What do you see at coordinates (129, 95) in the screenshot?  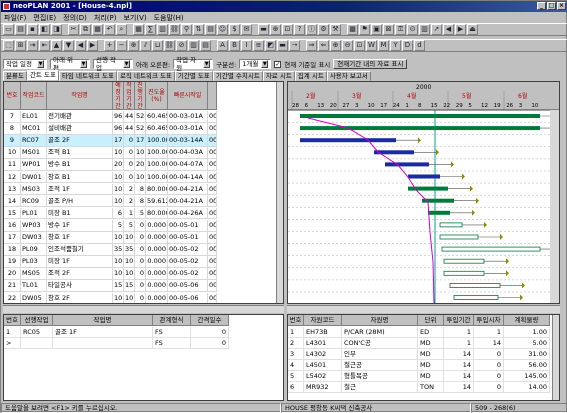 I see `grid-header-4: 작업기간` at bounding box center [129, 95].